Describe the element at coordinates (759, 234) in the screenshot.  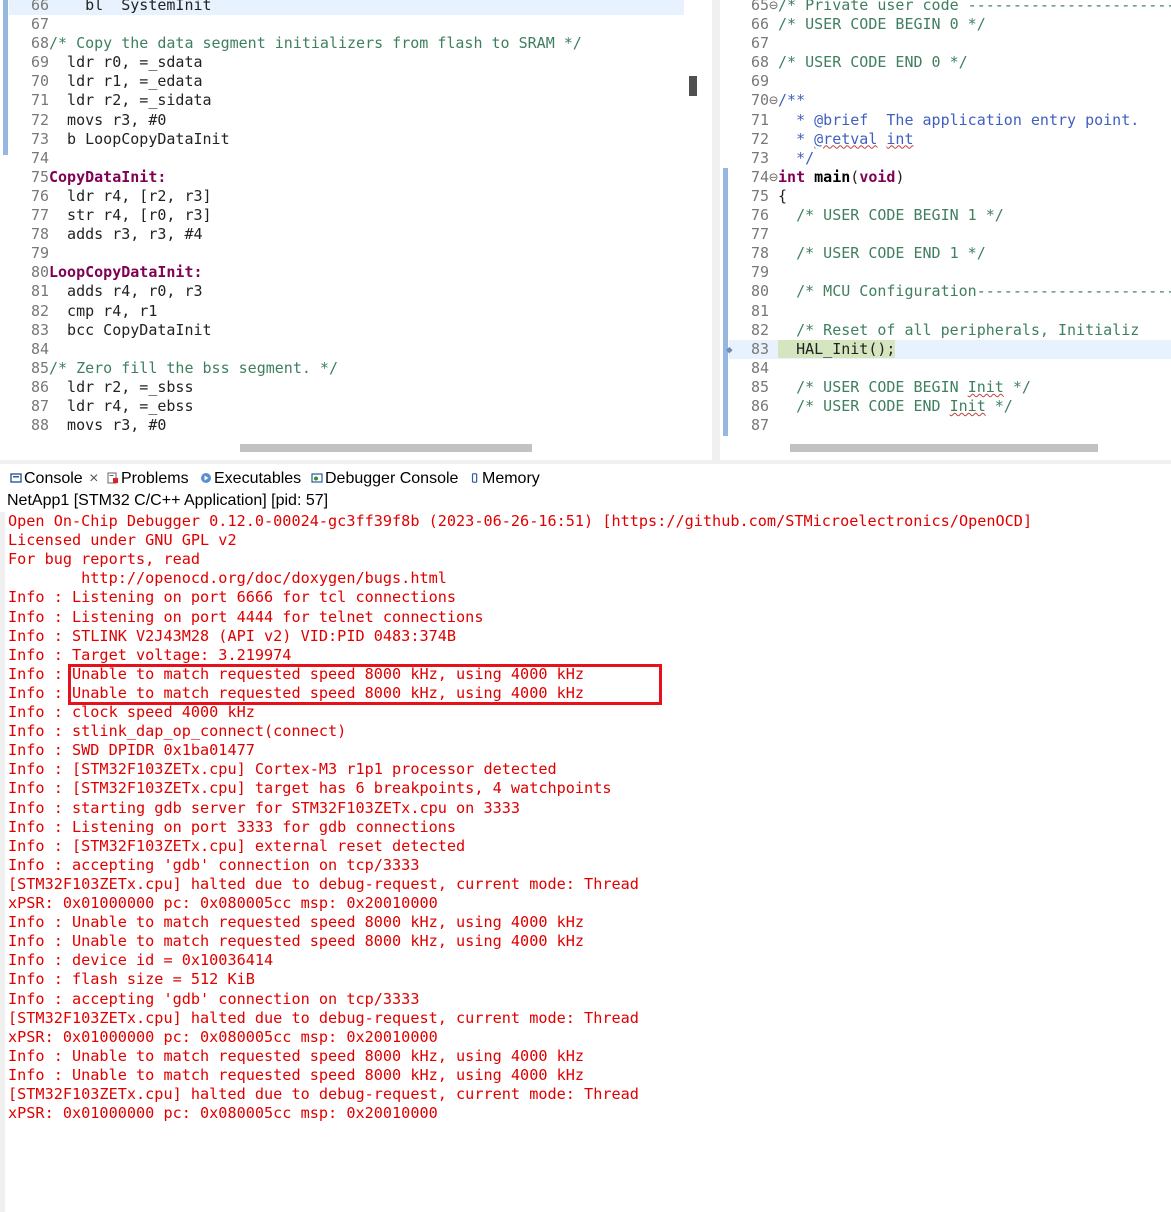
I see `code-line-77: 77` at that location.